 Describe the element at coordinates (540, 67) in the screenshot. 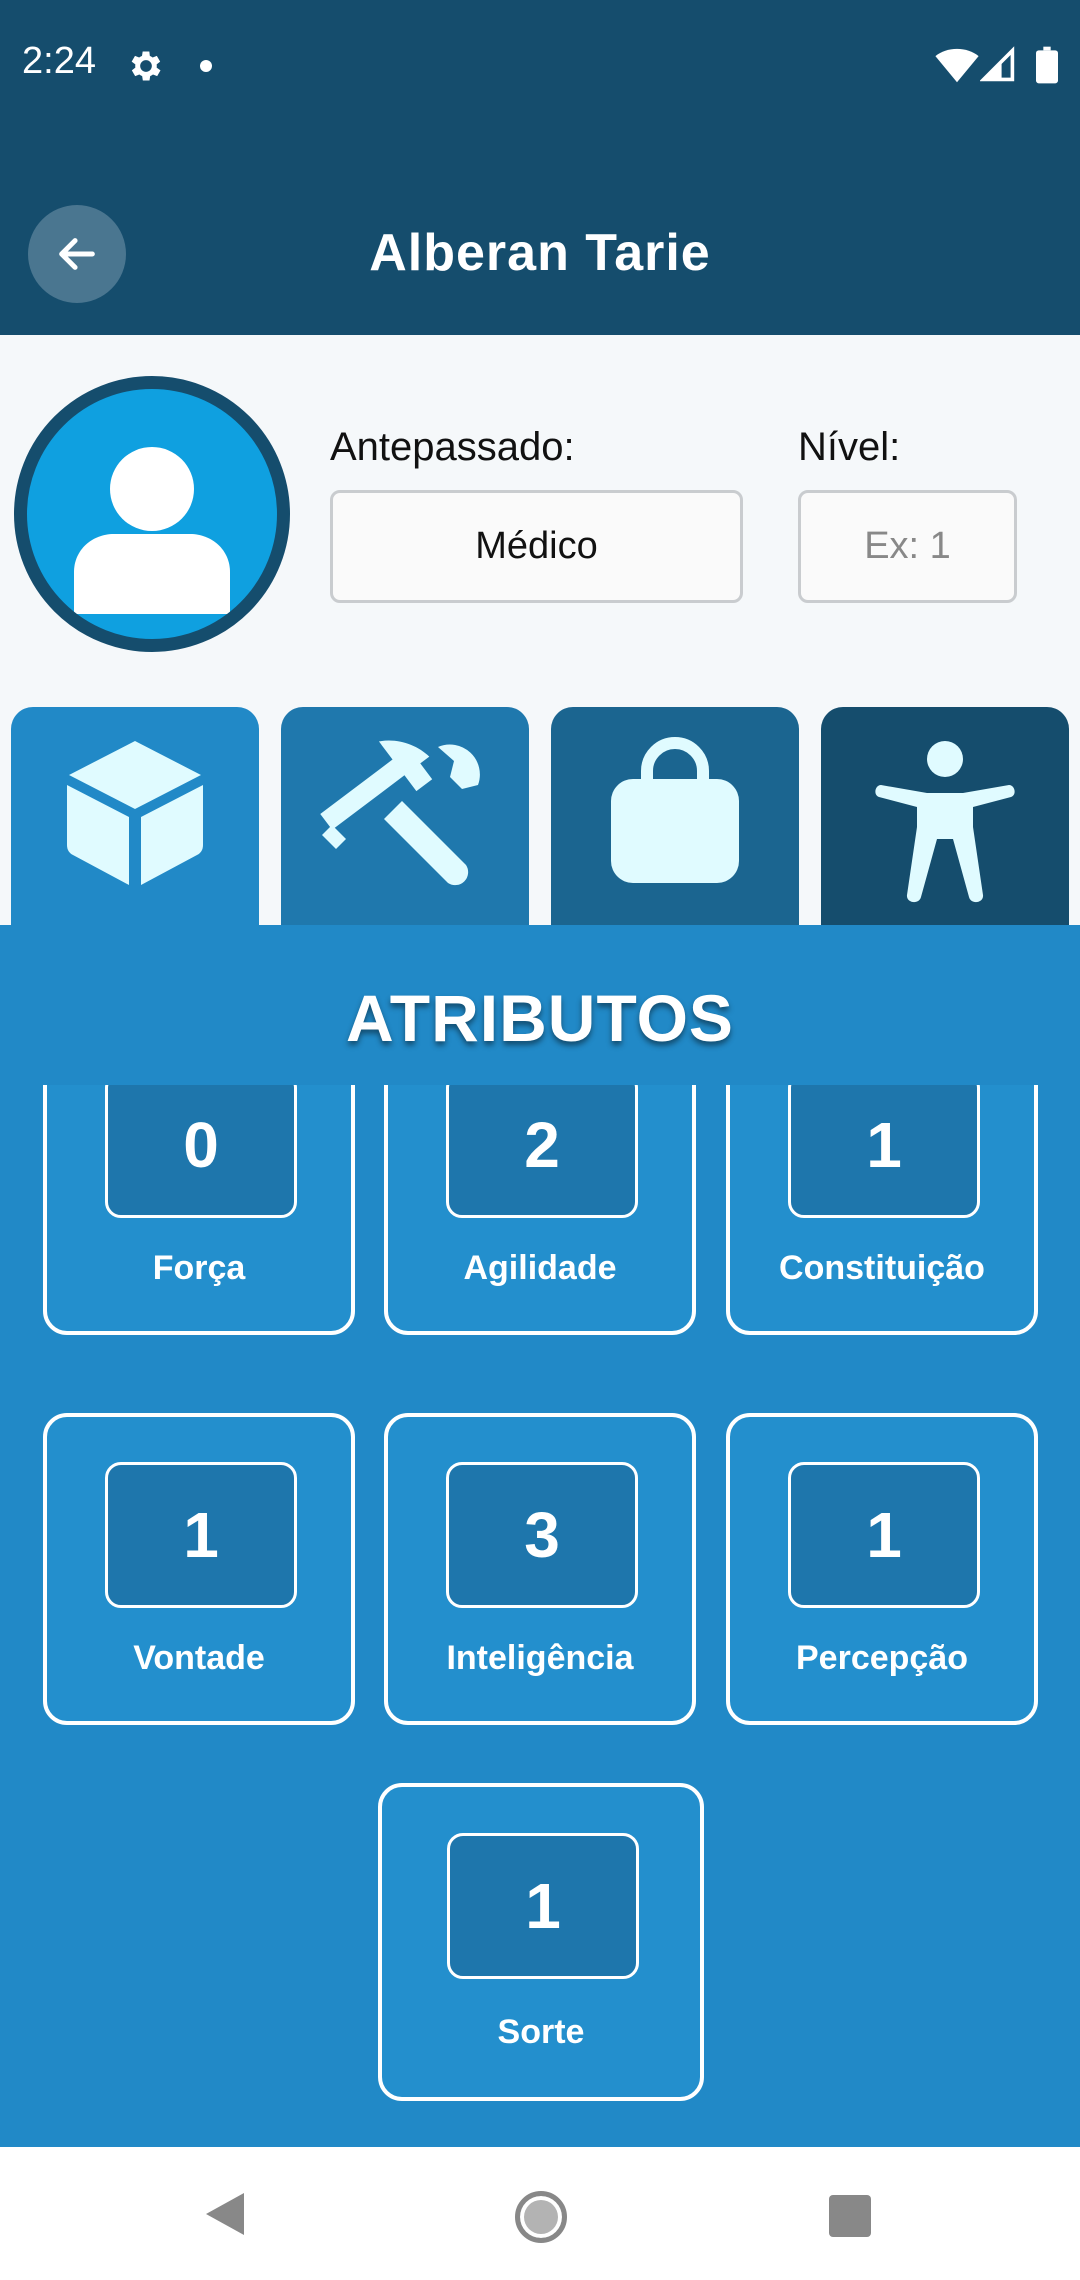

I see `status-bar: 2:24` at that location.